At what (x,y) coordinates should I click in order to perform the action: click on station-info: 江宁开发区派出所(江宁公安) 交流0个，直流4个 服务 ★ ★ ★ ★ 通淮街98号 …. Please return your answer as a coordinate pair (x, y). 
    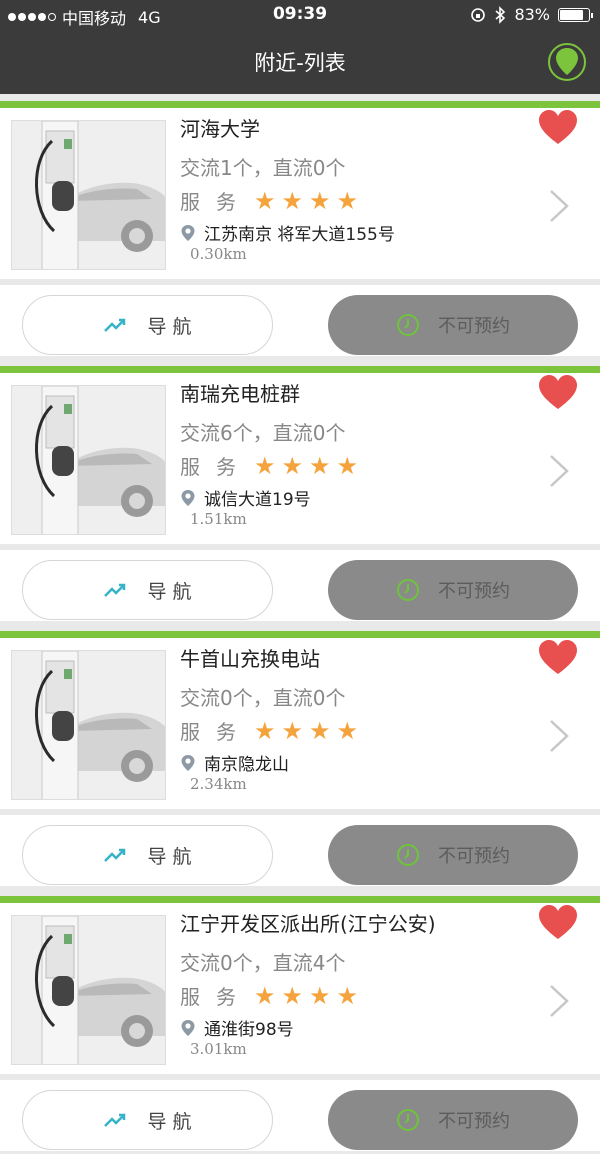
    Looking at the image, I should click on (300, 988).